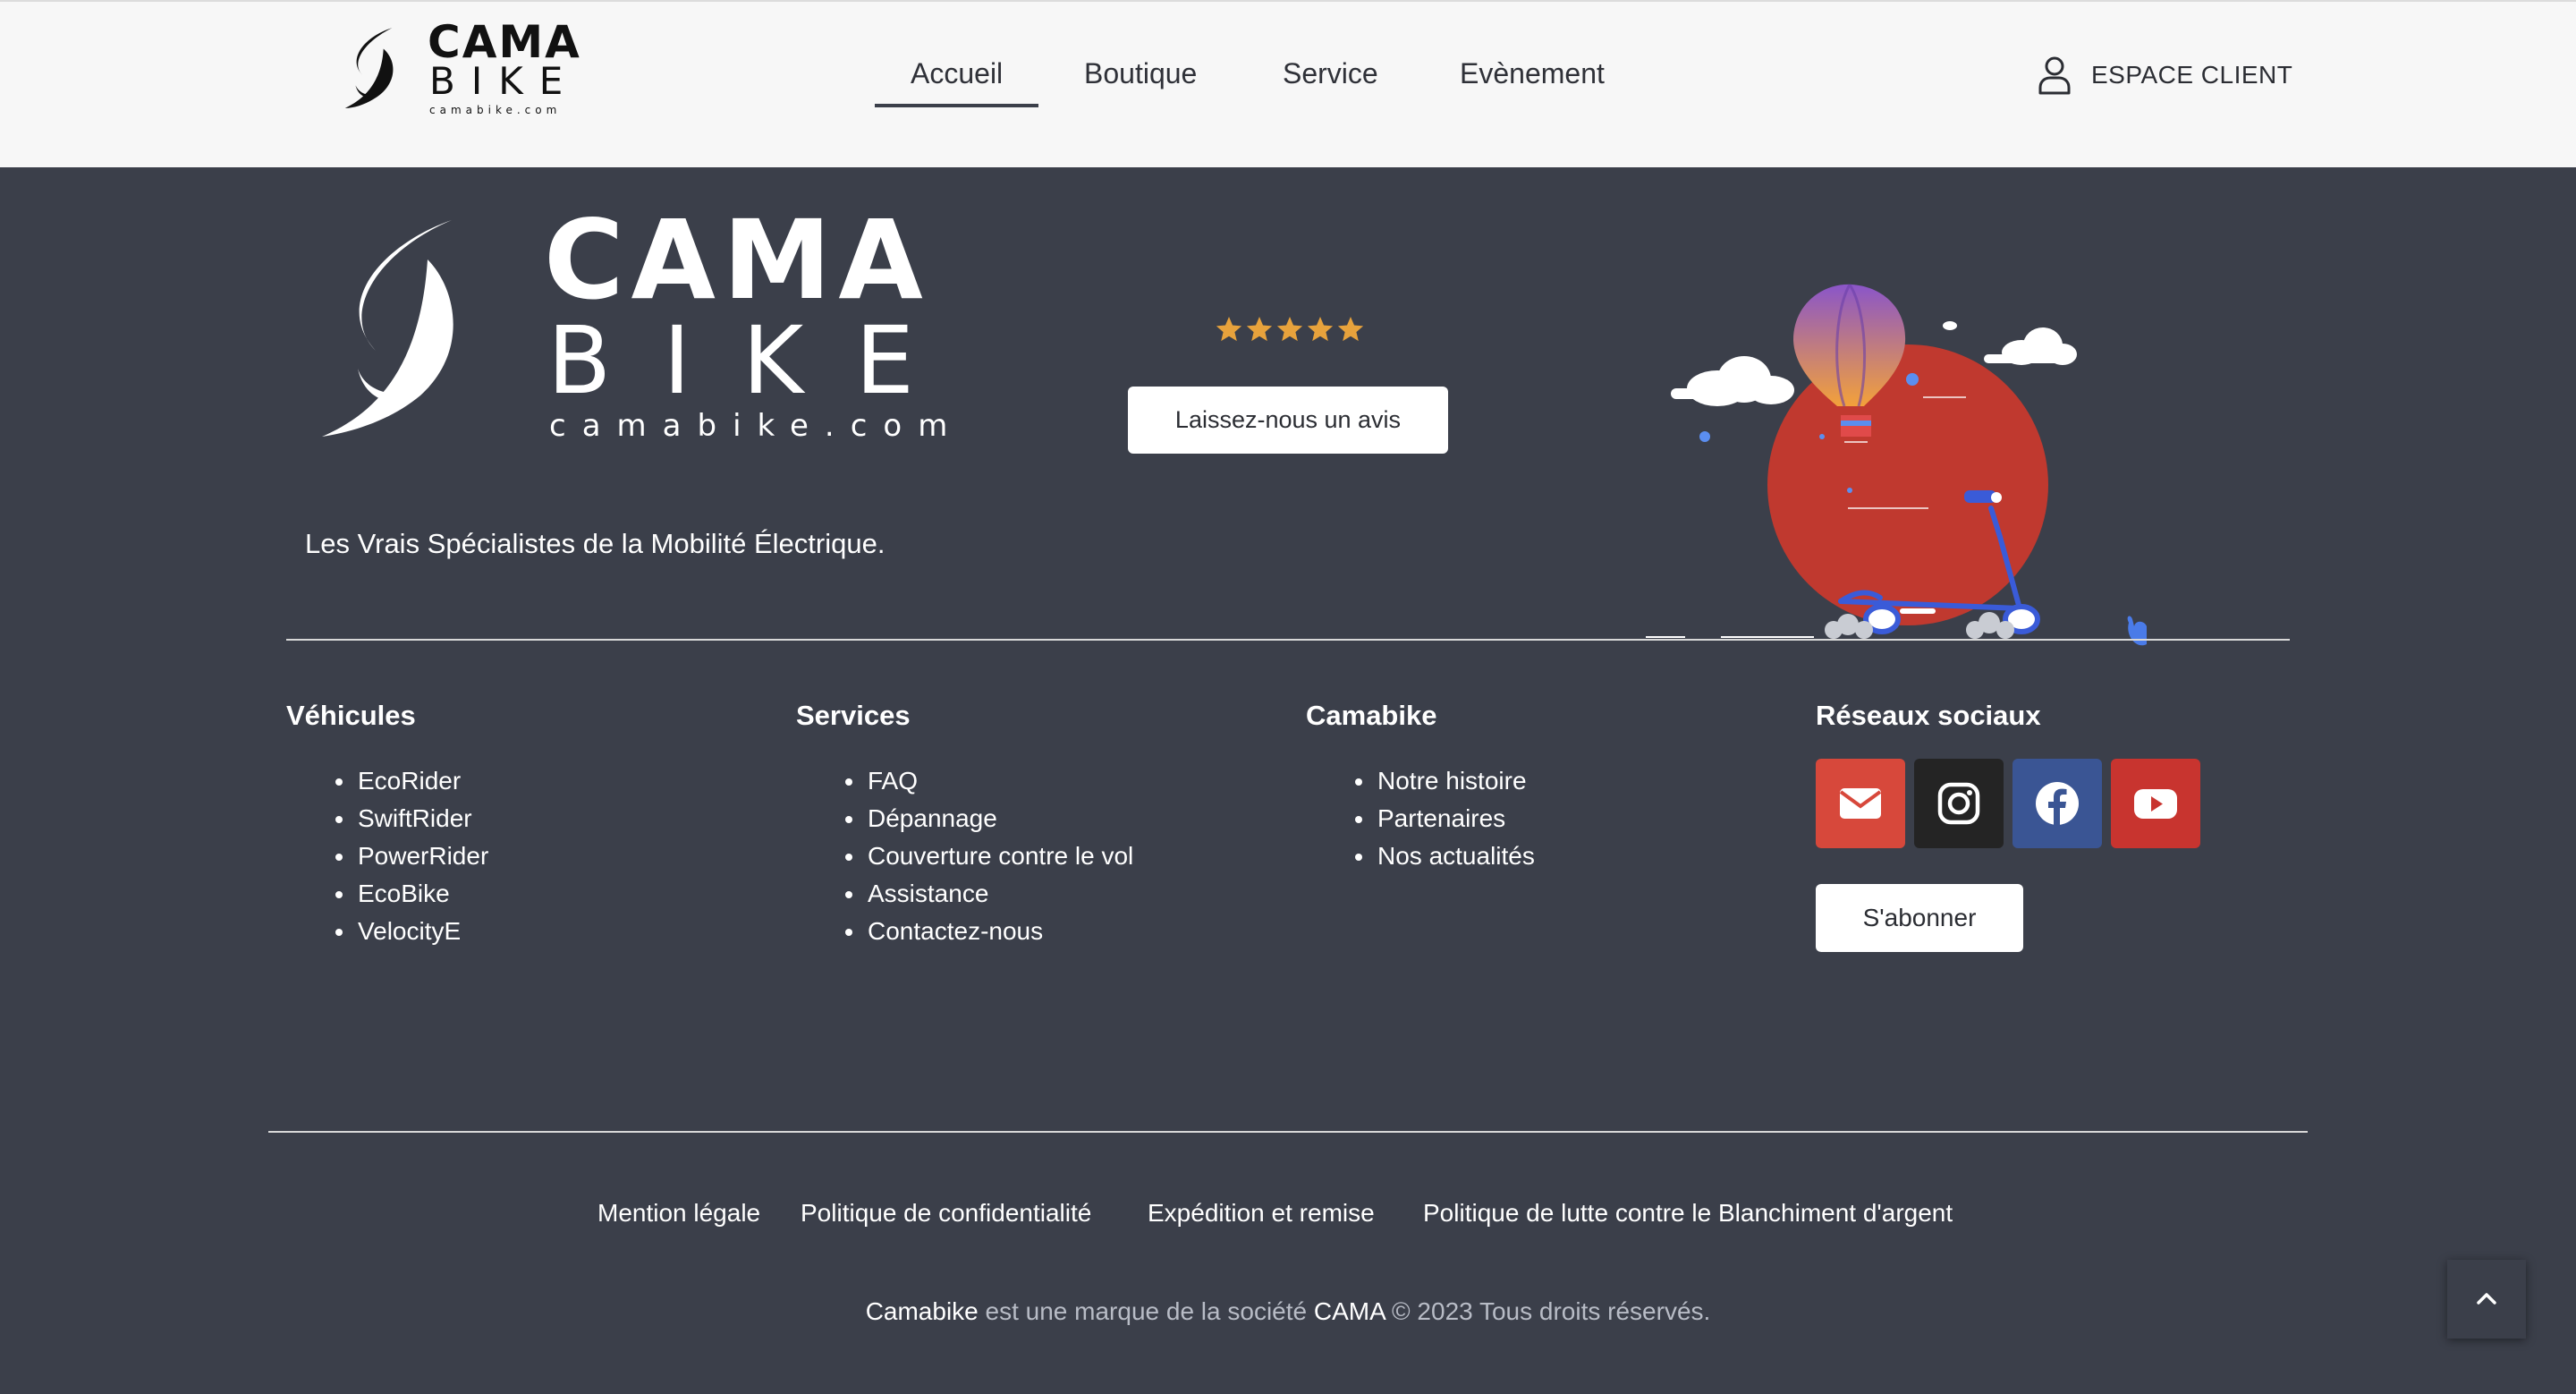 The height and width of the screenshot is (1394, 2576). What do you see at coordinates (1140, 74) in the screenshot?
I see `nav-item-boutique: Boutique` at bounding box center [1140, 74].